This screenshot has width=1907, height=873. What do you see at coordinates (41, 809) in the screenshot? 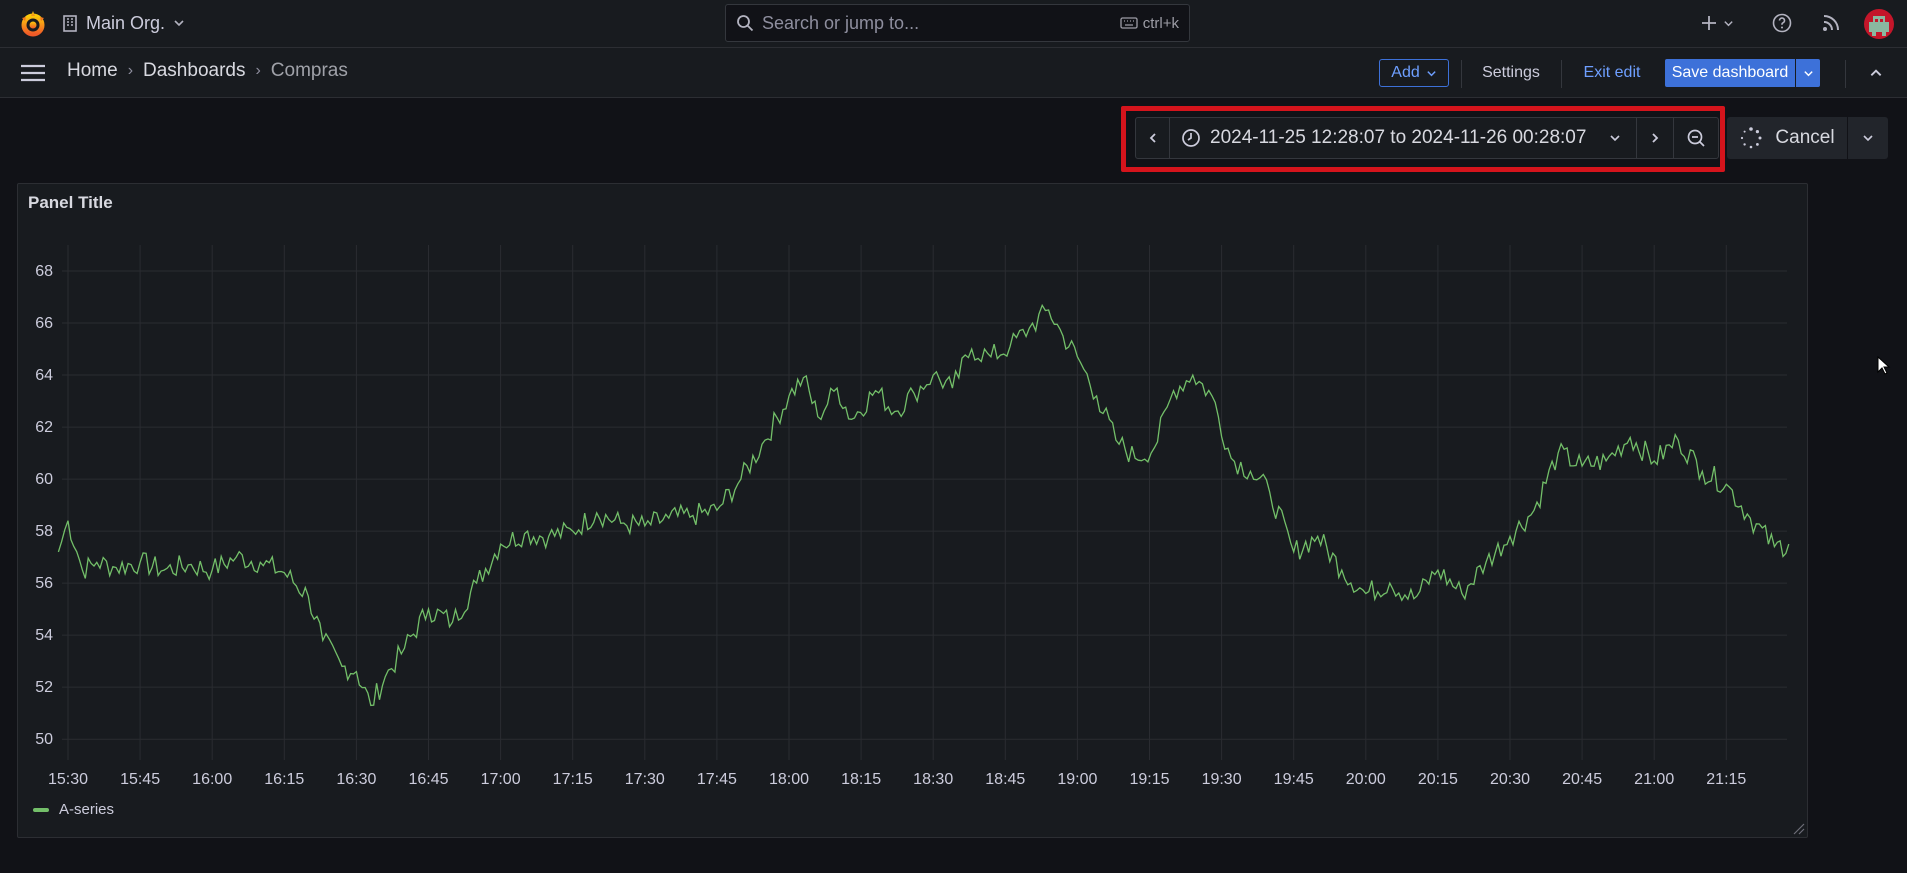
I see `legend-swatch` at bounding box center [41, 809].